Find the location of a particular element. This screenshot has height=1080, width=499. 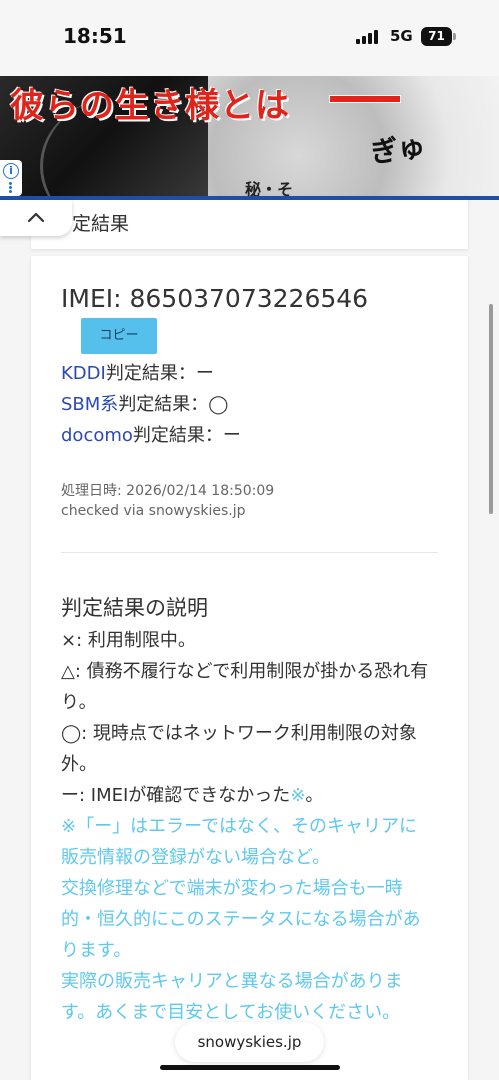

copy-button: コピー is located at coordinates (119, 336).